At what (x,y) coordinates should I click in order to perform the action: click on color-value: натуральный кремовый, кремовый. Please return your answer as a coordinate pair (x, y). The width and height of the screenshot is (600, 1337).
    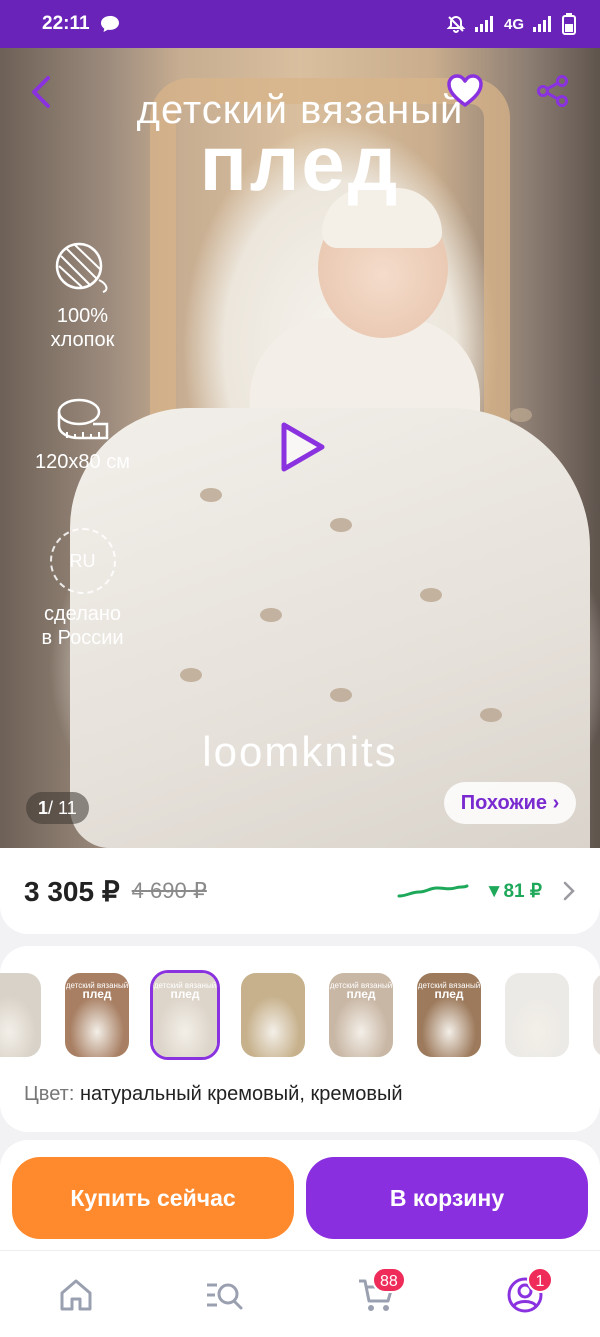
    Looking at the image, I should click on (241, 1094).